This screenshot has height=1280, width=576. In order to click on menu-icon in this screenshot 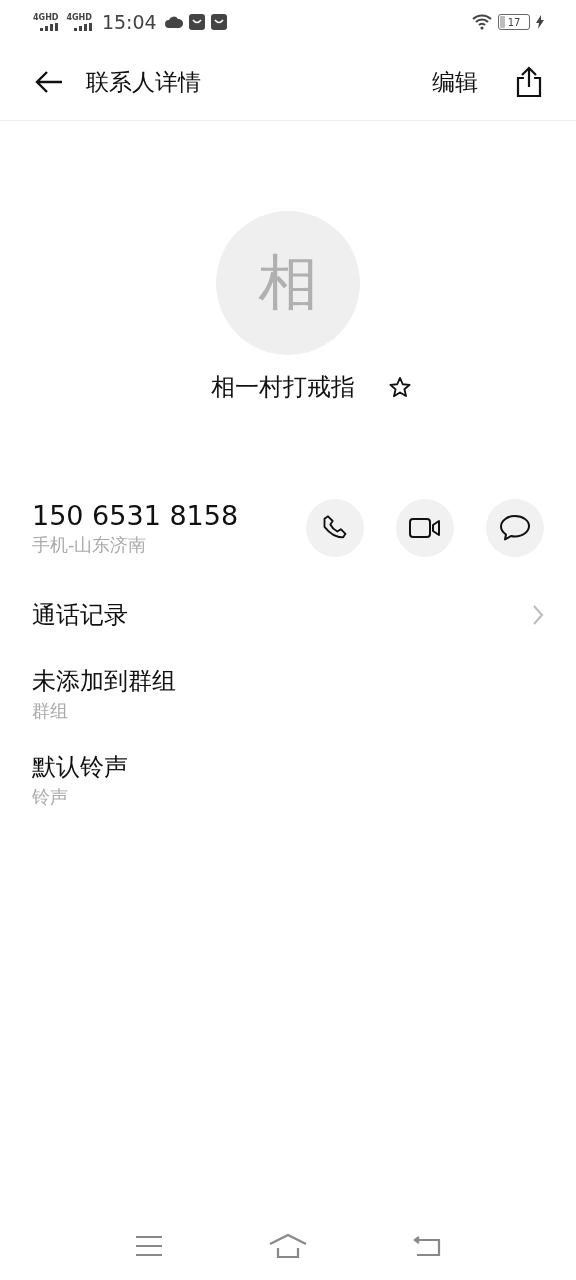, I will do `click(148, 1246)`.